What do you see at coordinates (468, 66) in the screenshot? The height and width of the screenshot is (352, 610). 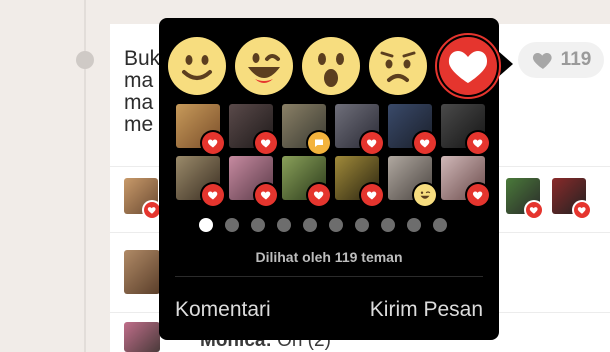 I see `love-reaction-icon` at bounding box center [468, 66].